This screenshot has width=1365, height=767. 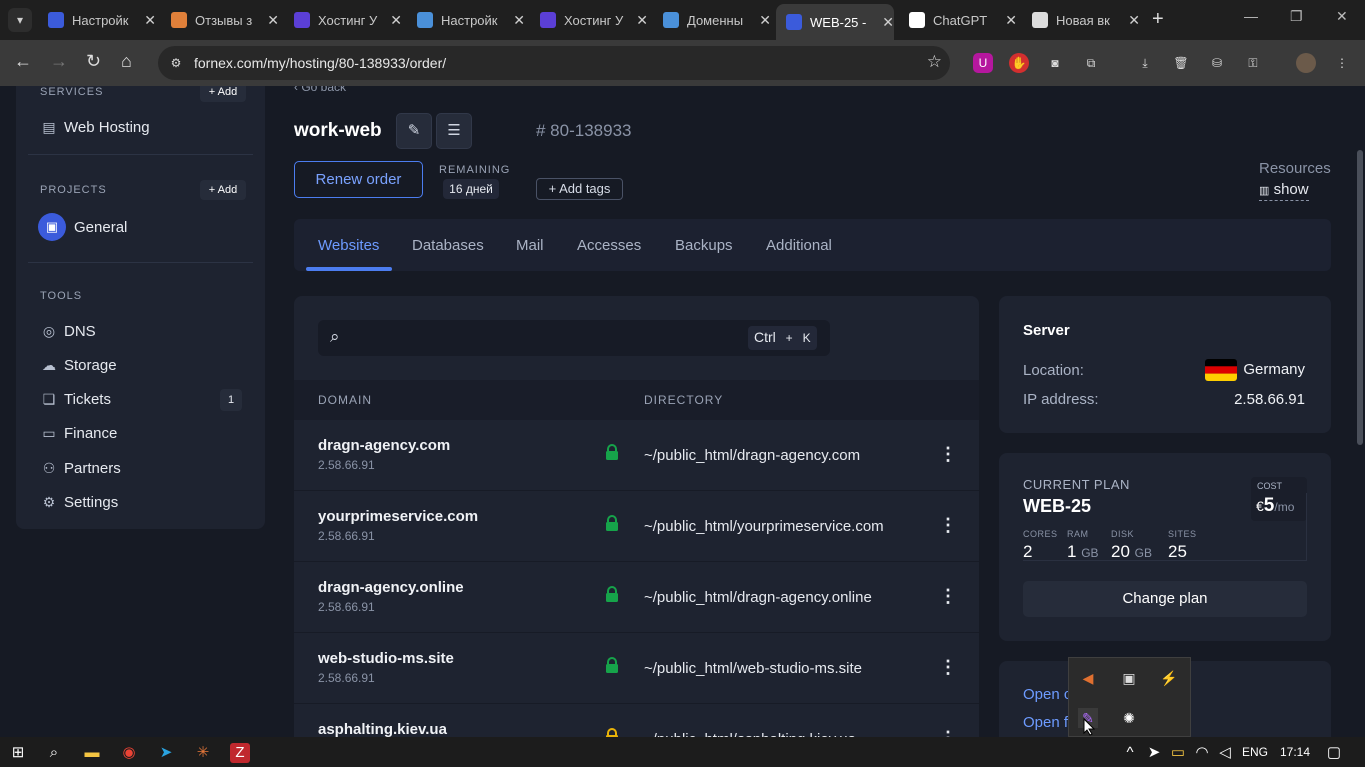 What do you see at coordinates (1255, 752) in the screenshot?
I see `language-indicator: ENG` at bounding box center [1255, 752].